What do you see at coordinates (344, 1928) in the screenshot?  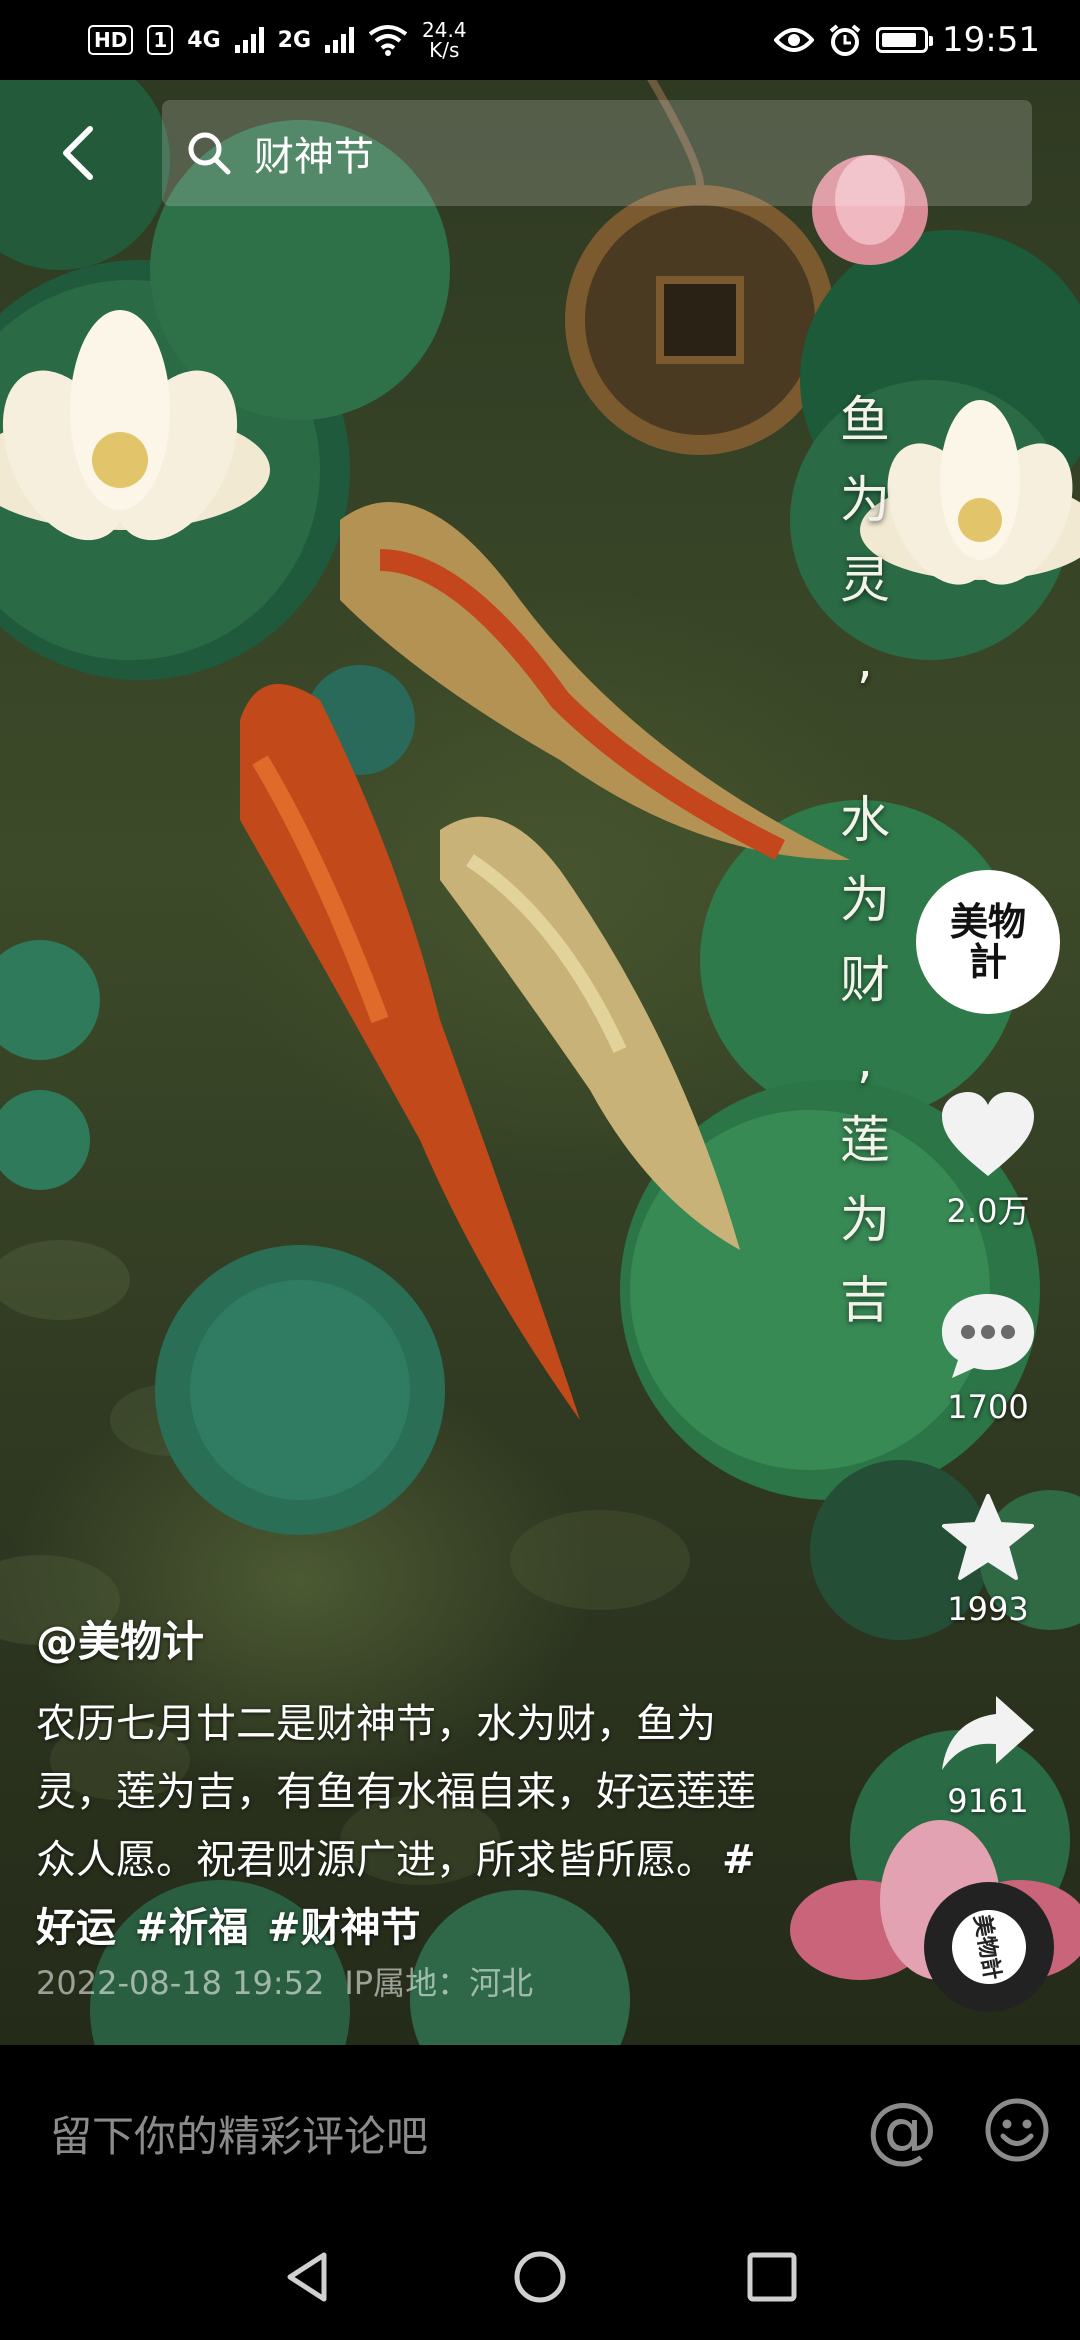 I see `hashtag-link: #财神节` at bounding box center [344, 1928].